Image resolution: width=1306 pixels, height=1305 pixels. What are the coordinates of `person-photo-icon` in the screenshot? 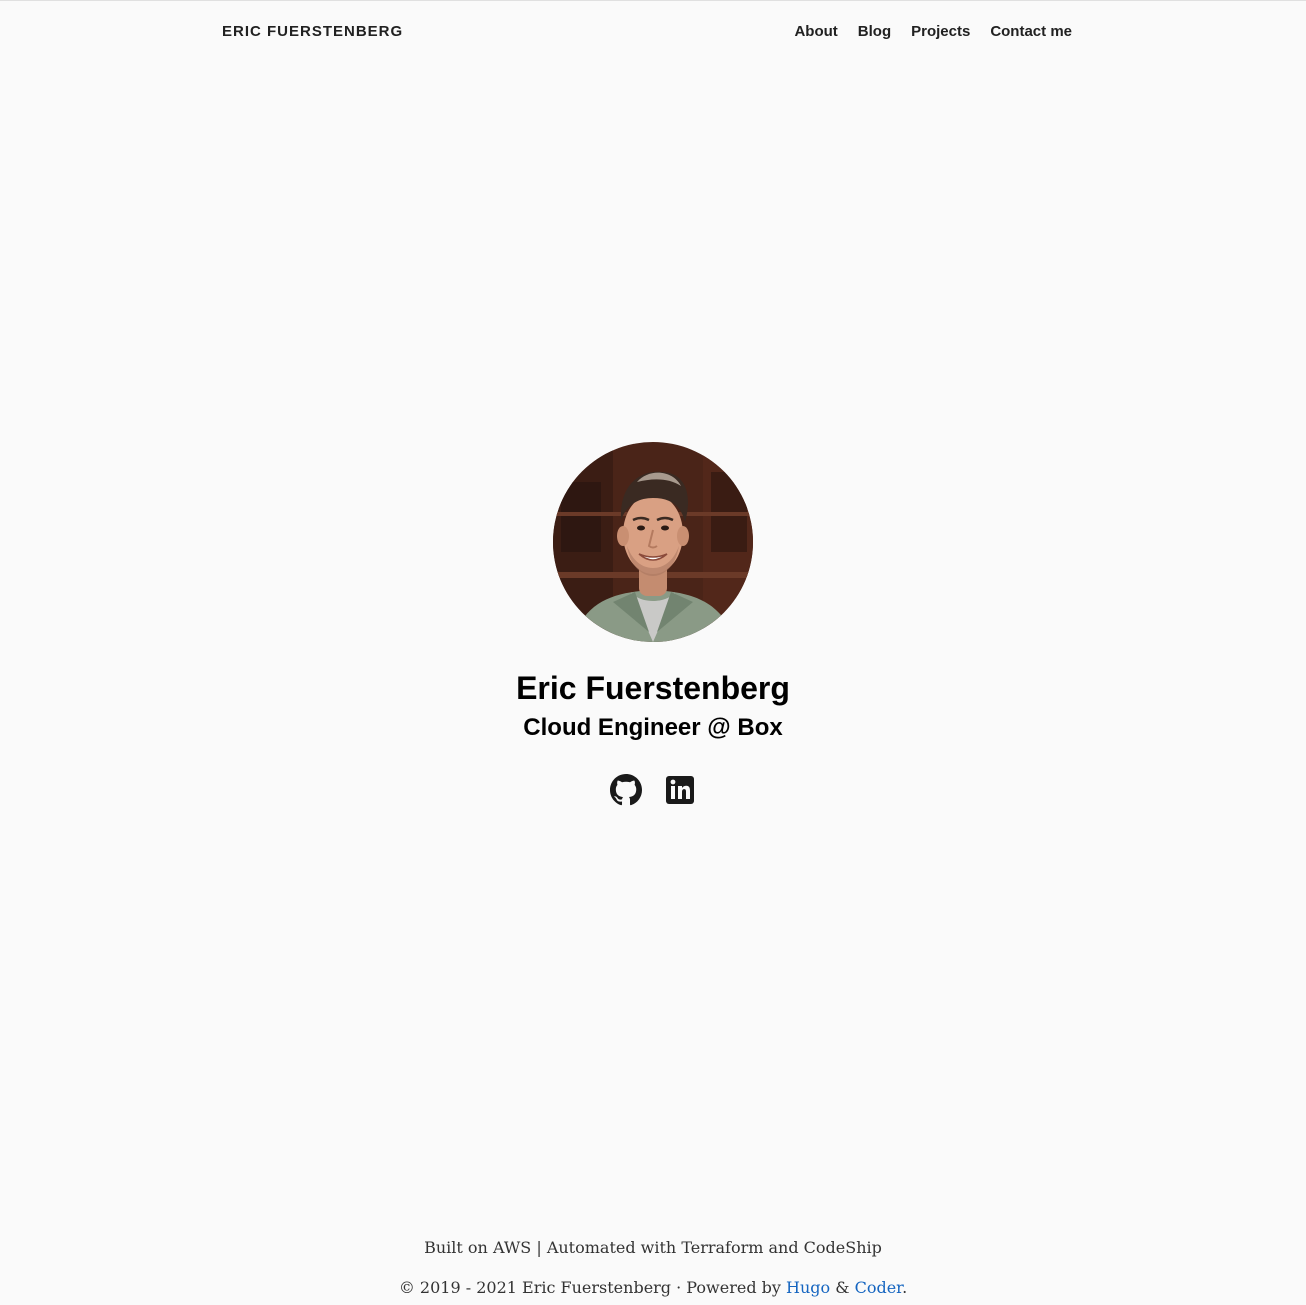 It's located at (653, 542).